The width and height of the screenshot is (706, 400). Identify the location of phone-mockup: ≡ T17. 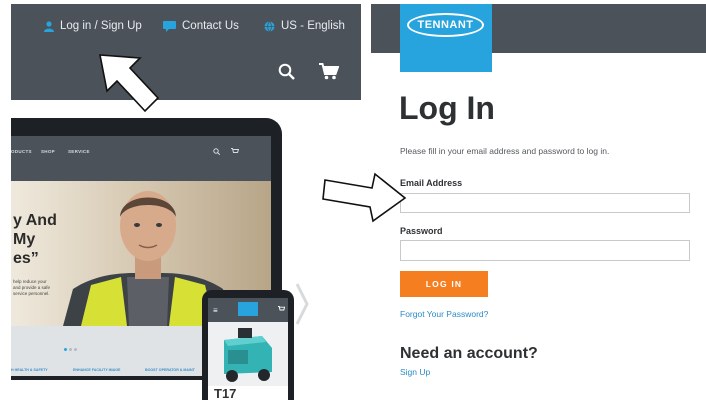
(248, 345).